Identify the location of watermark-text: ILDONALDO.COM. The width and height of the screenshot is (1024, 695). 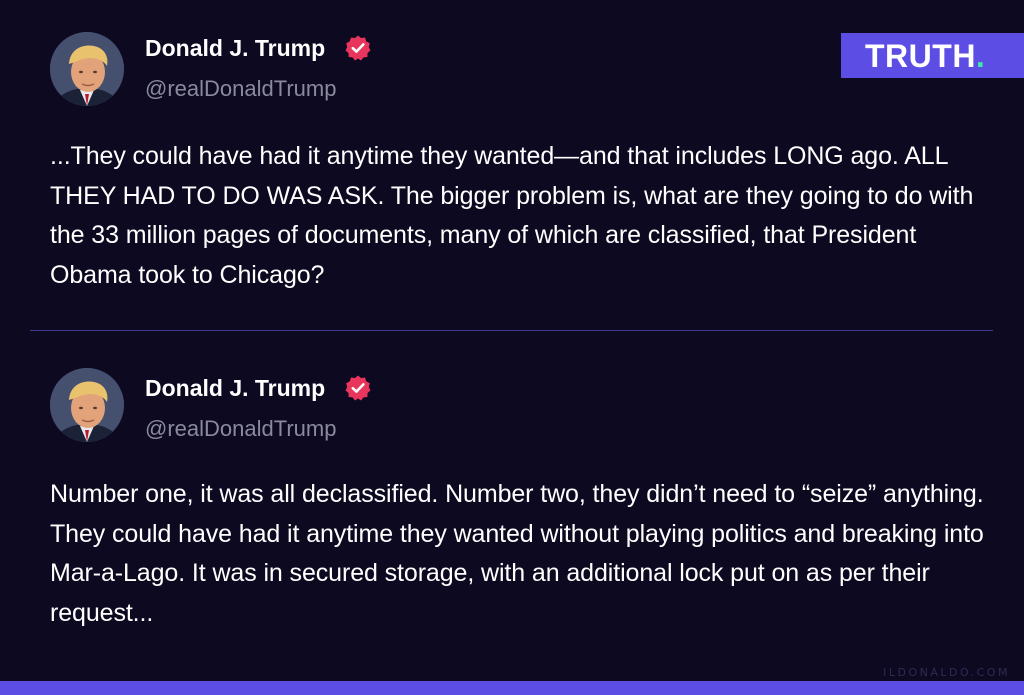
(946, 672).